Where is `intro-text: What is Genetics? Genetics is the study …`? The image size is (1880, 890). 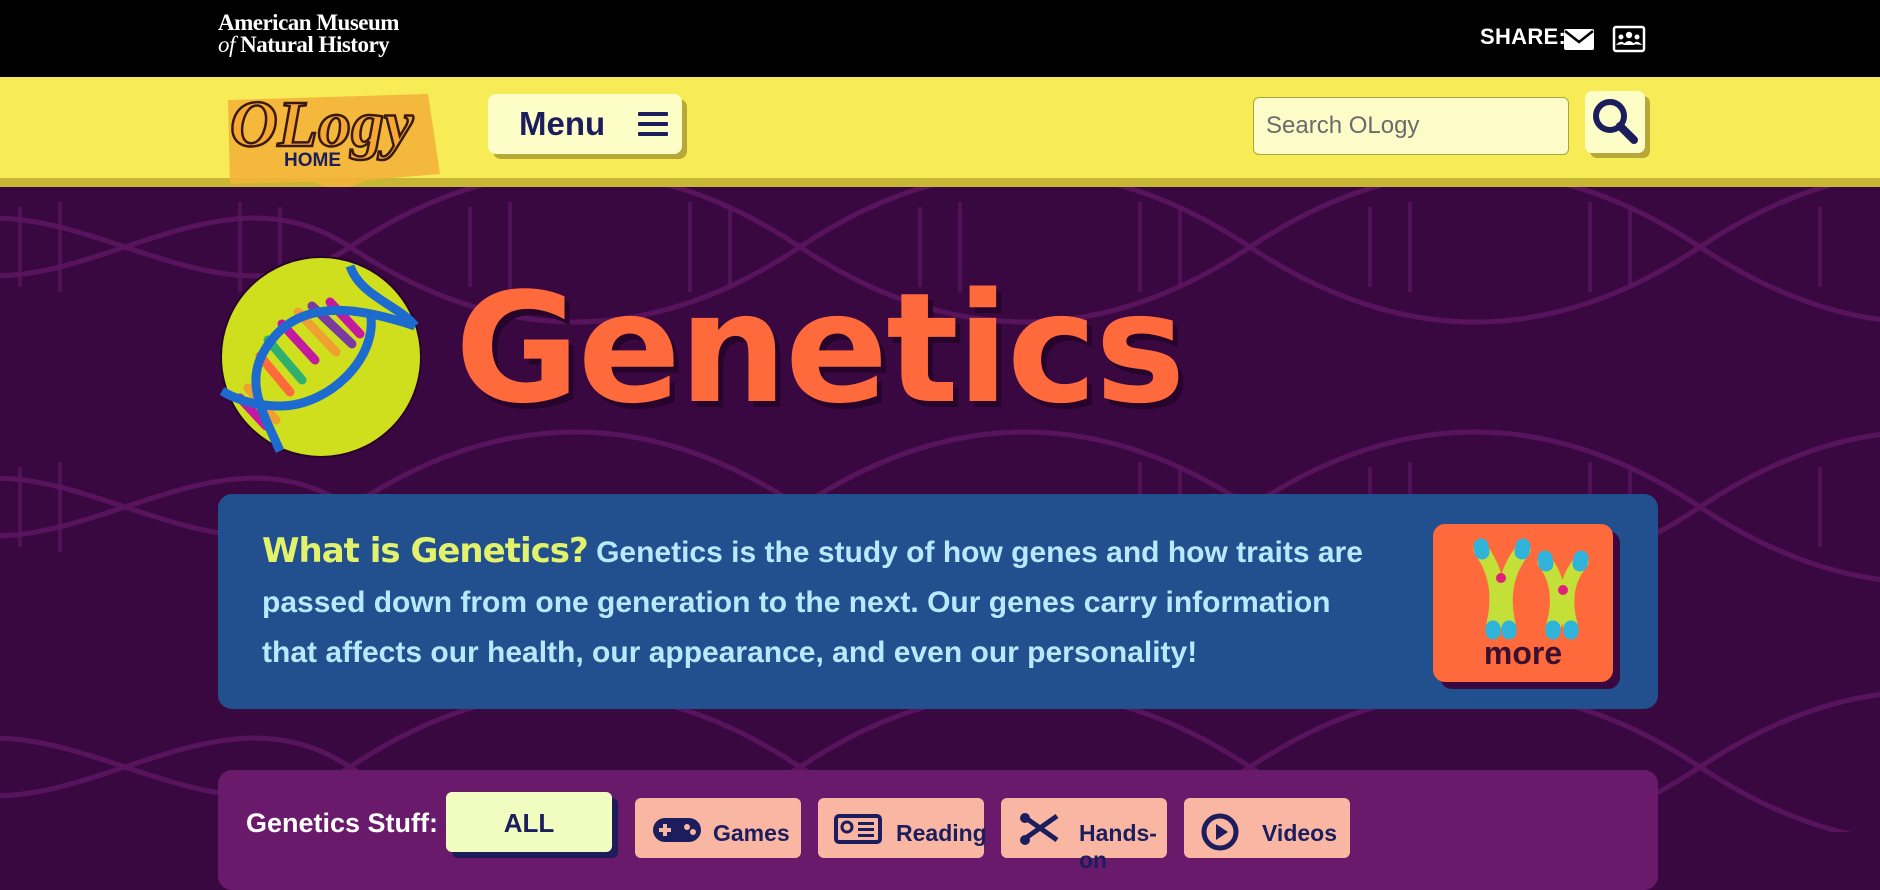
intro-text: What is Genetics? Genetics is the study … is located at coordinates (822, 602).